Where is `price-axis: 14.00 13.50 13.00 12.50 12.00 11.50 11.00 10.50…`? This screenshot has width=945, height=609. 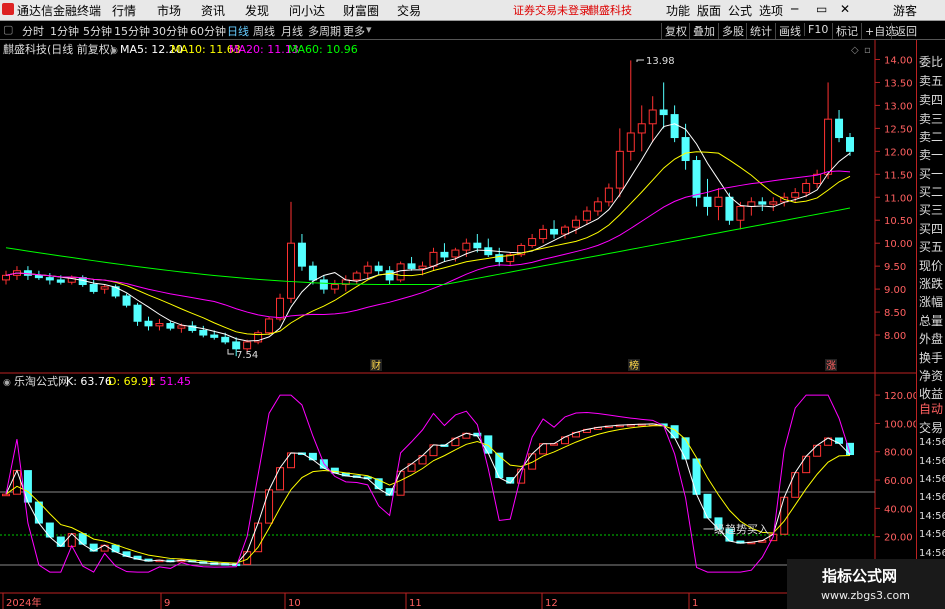 price-axis: 14.00 13.50 13.00 12.50 12.00 11.50 11.00 10.50… is located at coordinates (894, 198).